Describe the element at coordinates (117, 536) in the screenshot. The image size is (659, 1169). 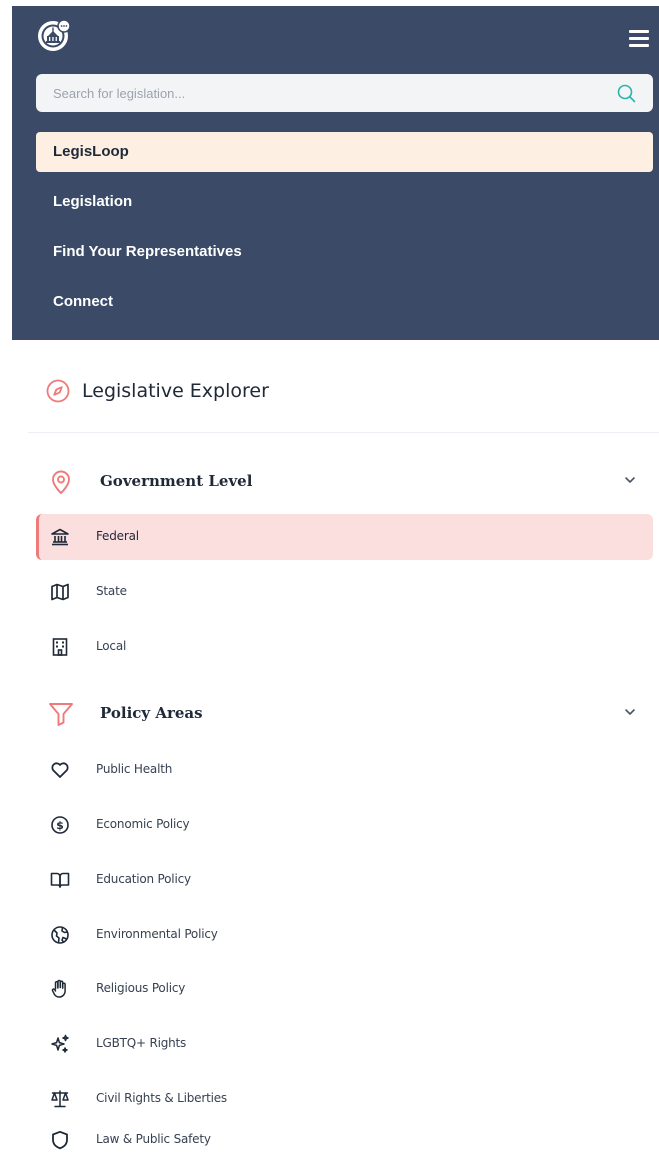
I see `filter-item-label: Federal` at that location.